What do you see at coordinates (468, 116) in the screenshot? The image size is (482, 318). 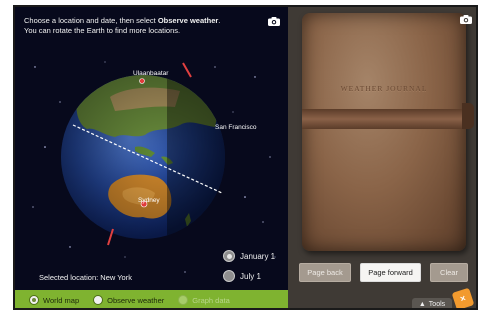 I see `journal-clasp` at bounding box center [468, 116].